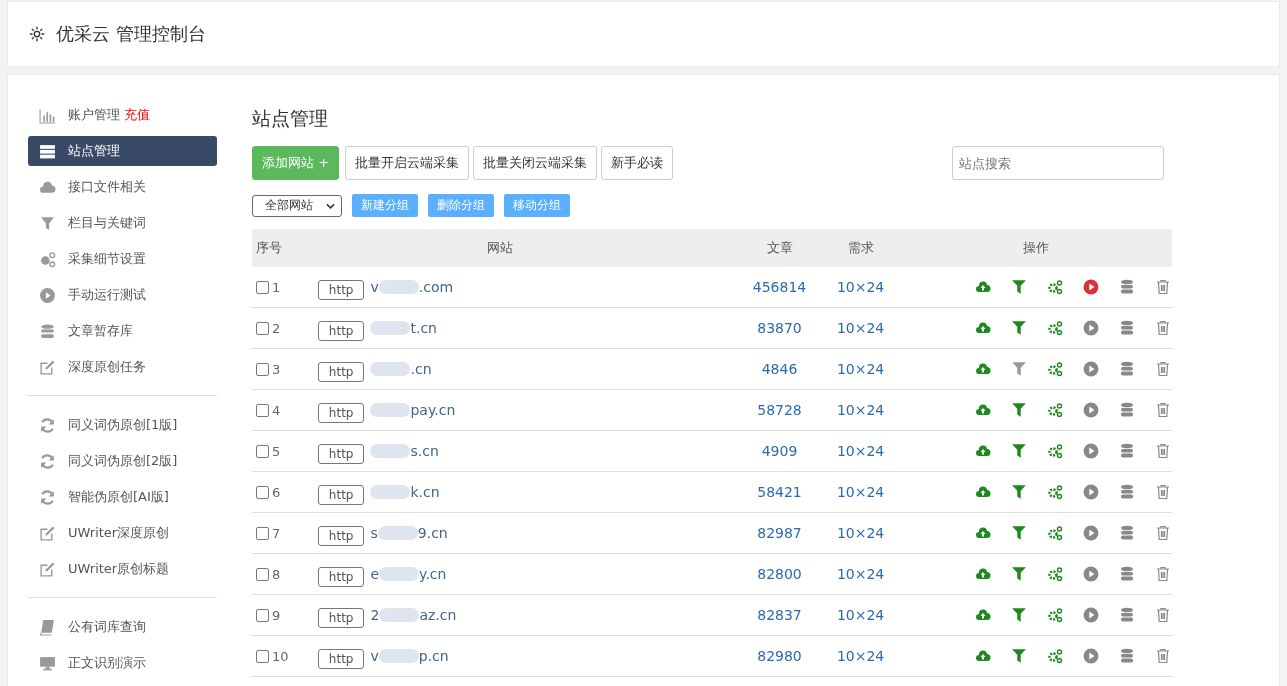 This screenshot has height=686, width=1287. Describe the element at coordinates (779, 574) in the screenshot. I see `article-count: 82800` at that location.